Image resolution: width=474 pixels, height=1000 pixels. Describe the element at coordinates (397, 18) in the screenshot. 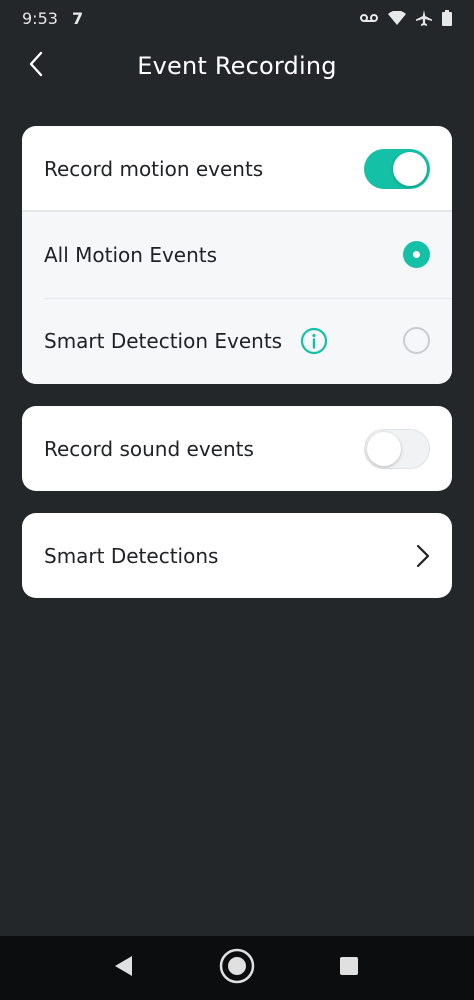

I see `wifi-icon` at that location.